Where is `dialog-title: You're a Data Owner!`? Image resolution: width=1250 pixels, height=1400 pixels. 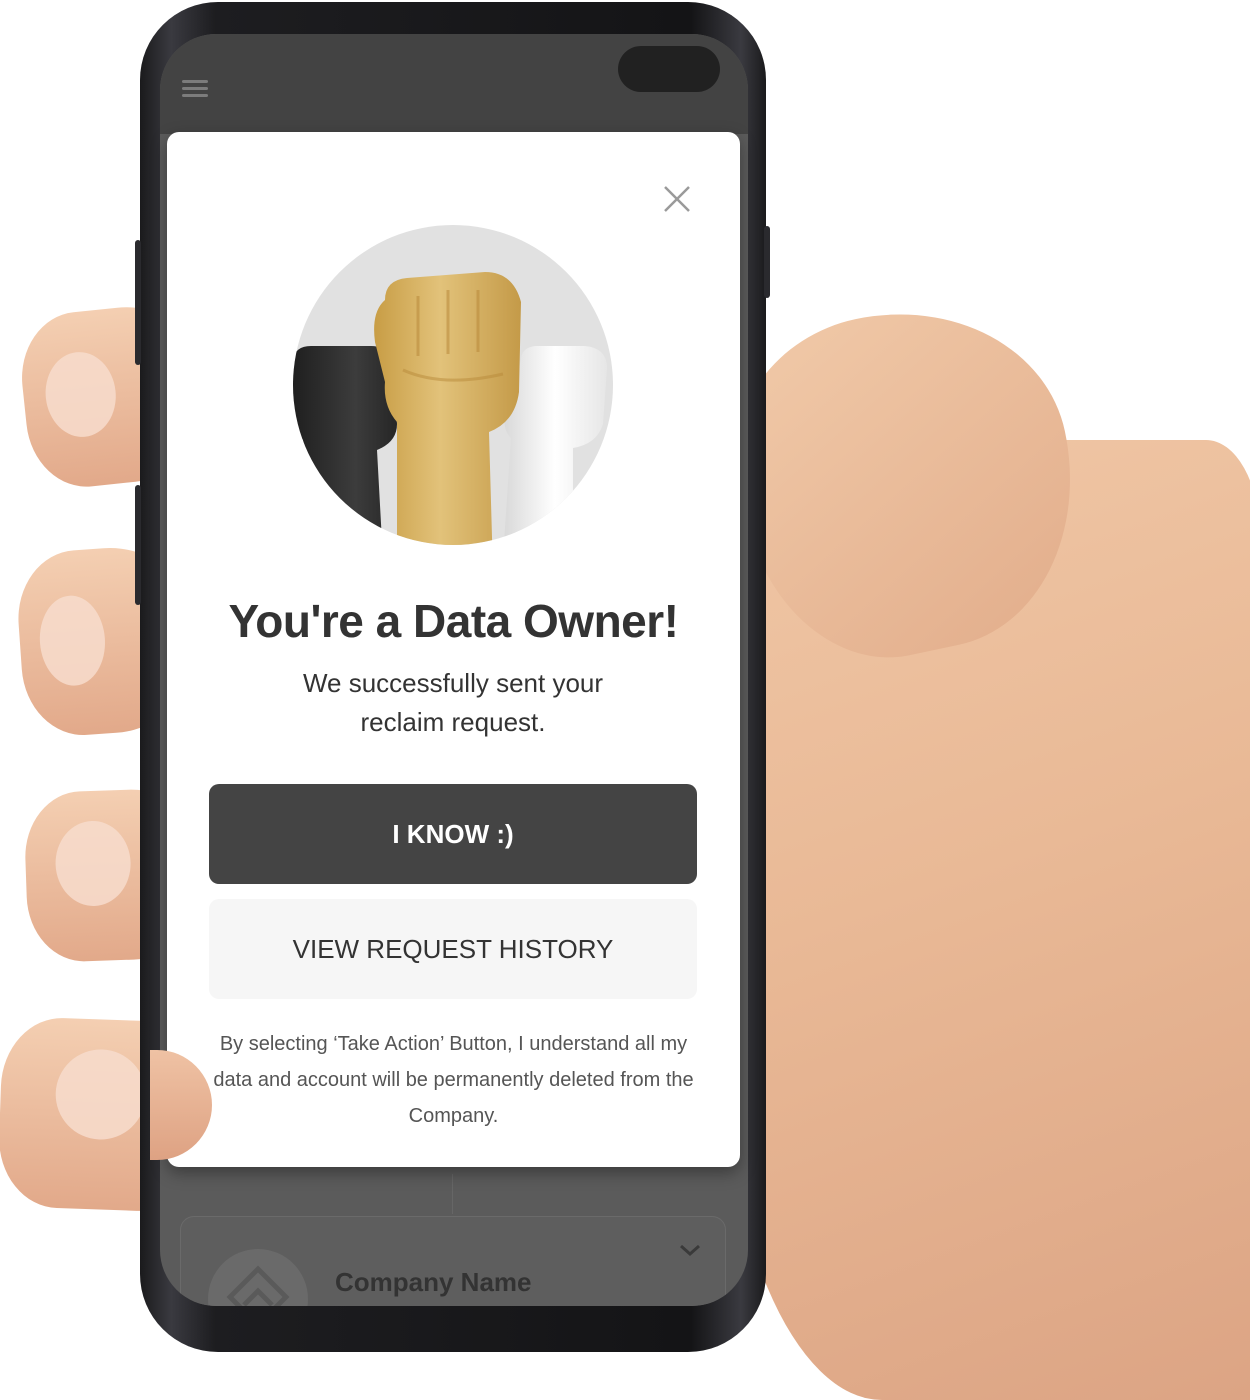 dialog-title: You're a Data Owner! is located at coordinates (453, 621).